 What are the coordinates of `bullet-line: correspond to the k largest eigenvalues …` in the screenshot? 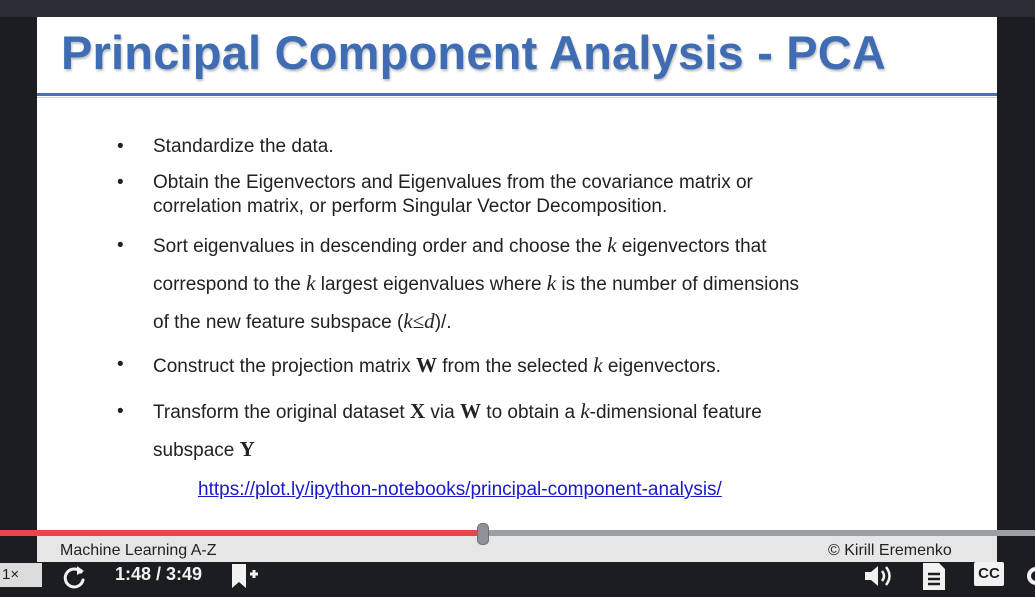 It's located at (553, 284).